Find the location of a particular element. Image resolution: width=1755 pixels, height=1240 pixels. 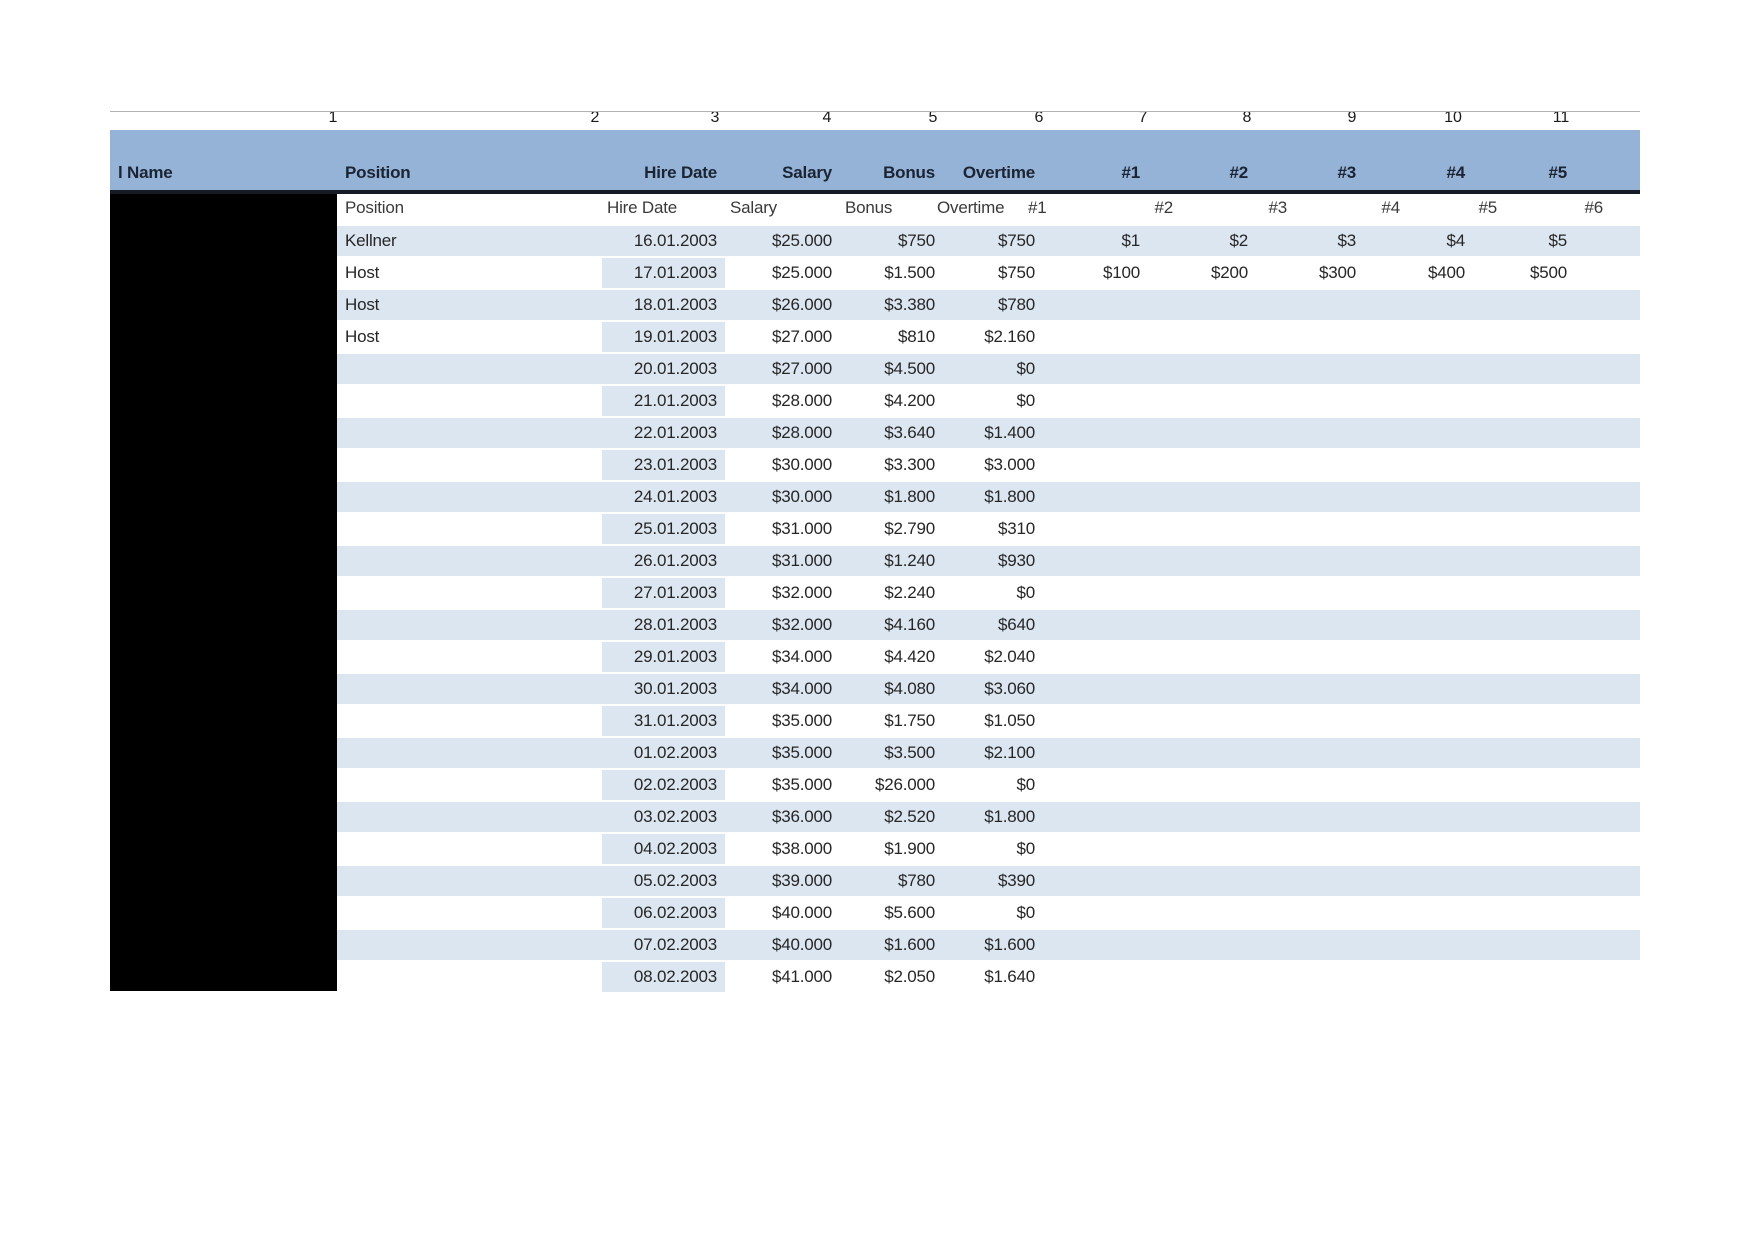

overtime-cell: $390 is located at coordinates (993, 881).